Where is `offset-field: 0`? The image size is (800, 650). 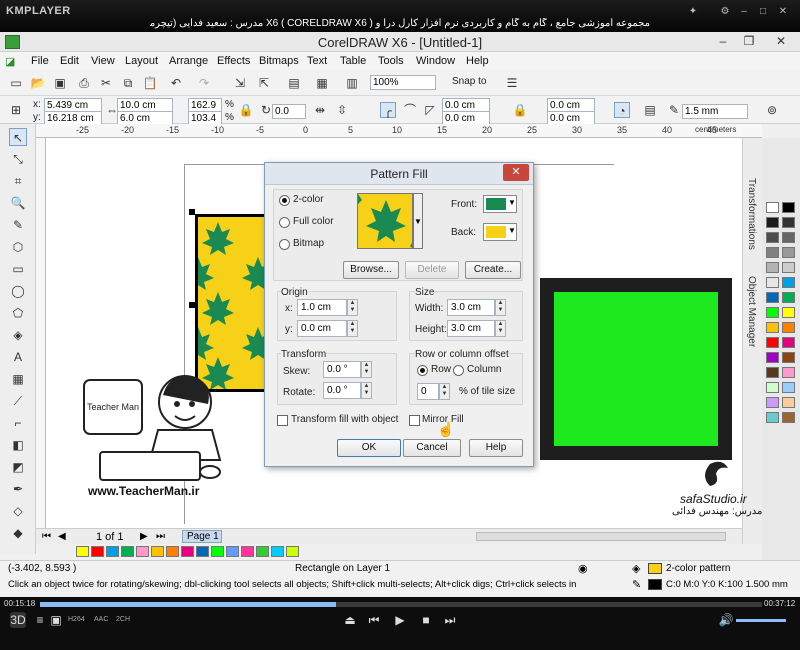
offset-field: 0 is located at coordinates (428, 391).